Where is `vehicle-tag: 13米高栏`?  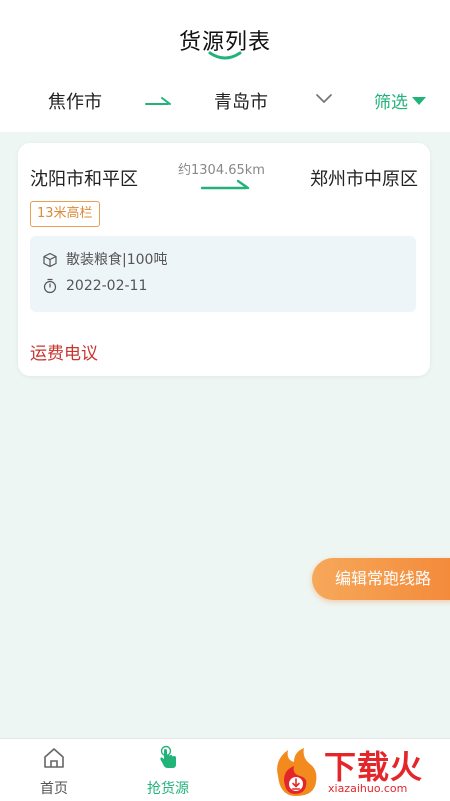
vehicle-tag: 13米高栏 is located at coordinates (65, 214).